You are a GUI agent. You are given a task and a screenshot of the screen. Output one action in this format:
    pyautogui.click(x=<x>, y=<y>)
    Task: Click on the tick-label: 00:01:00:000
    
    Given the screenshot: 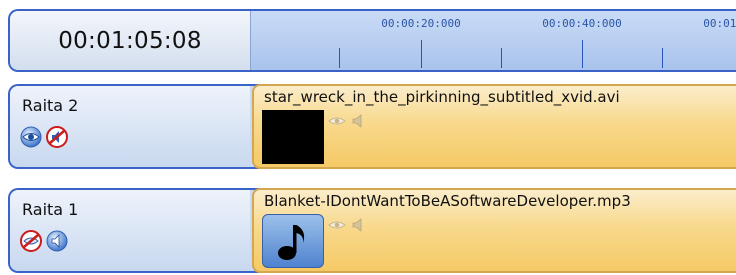 What is the action you would take?
    pyautogui.click(x=719, y=23)
    